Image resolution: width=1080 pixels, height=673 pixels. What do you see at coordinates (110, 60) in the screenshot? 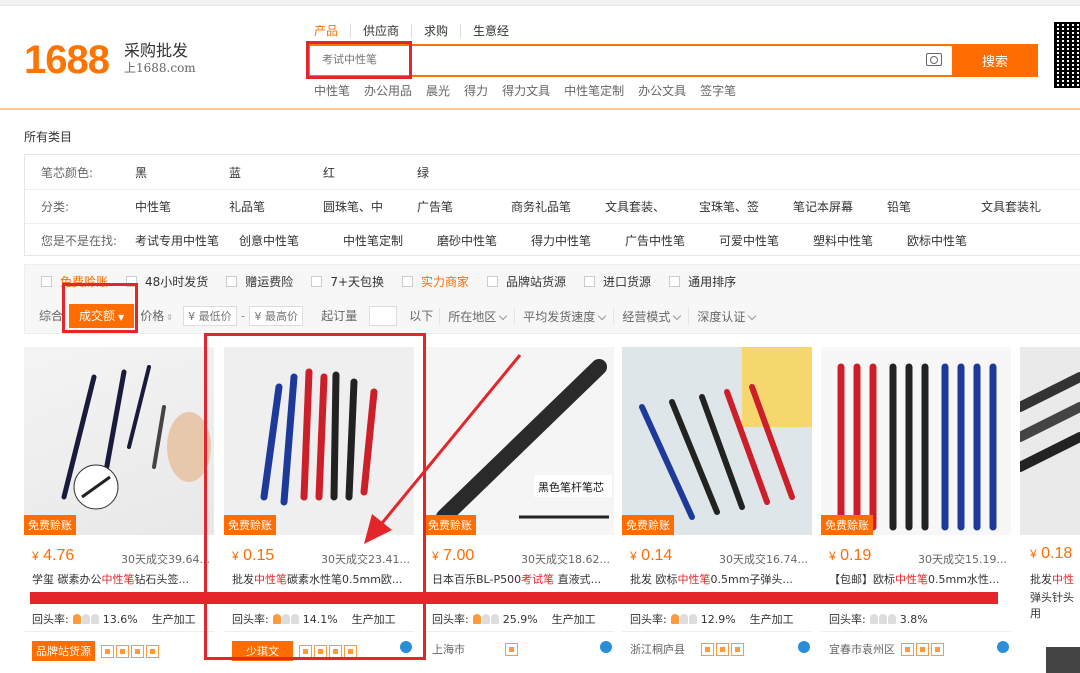
I see `site-logo: 1688 采购批发 上1688.com` at bounding box center [110, 60].